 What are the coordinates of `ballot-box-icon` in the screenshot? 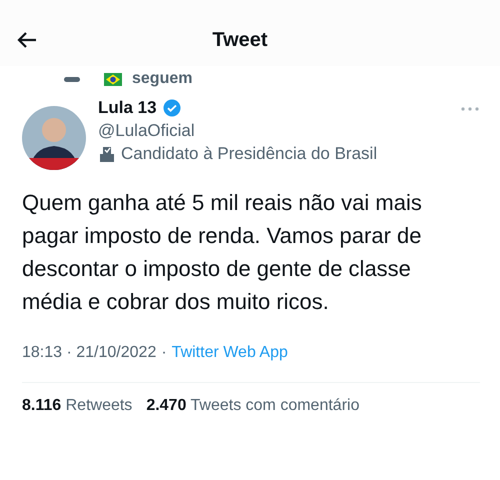 It's located at (107, 154).